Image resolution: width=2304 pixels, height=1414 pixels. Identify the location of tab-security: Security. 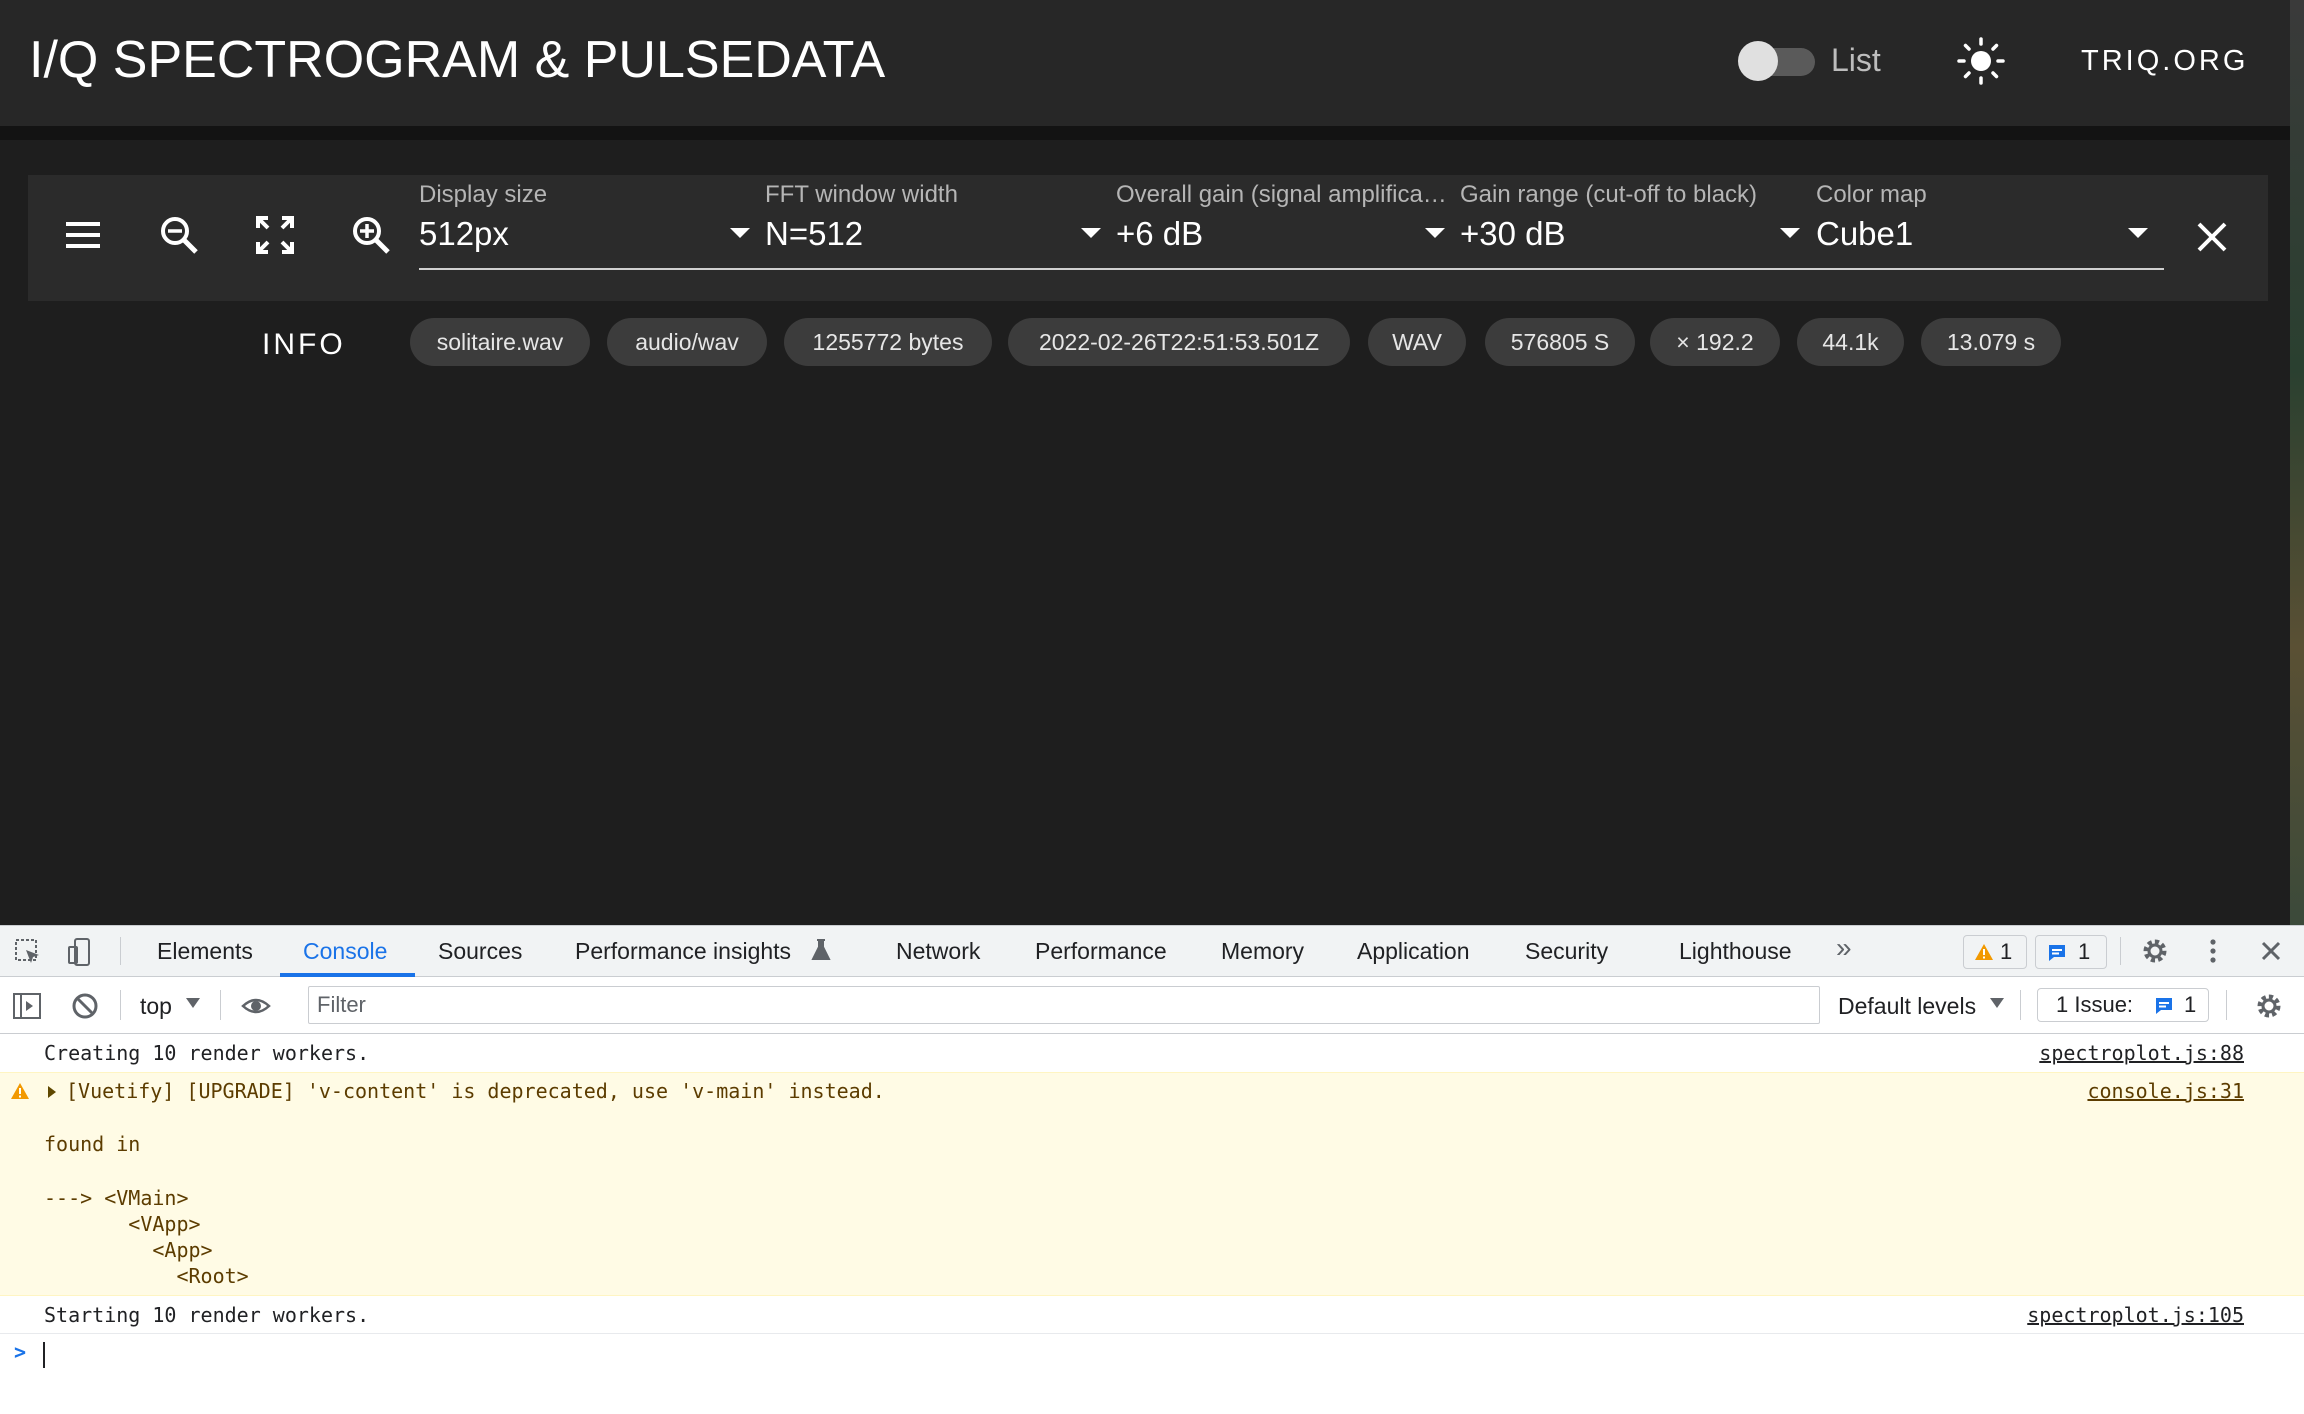
(1566, 951).